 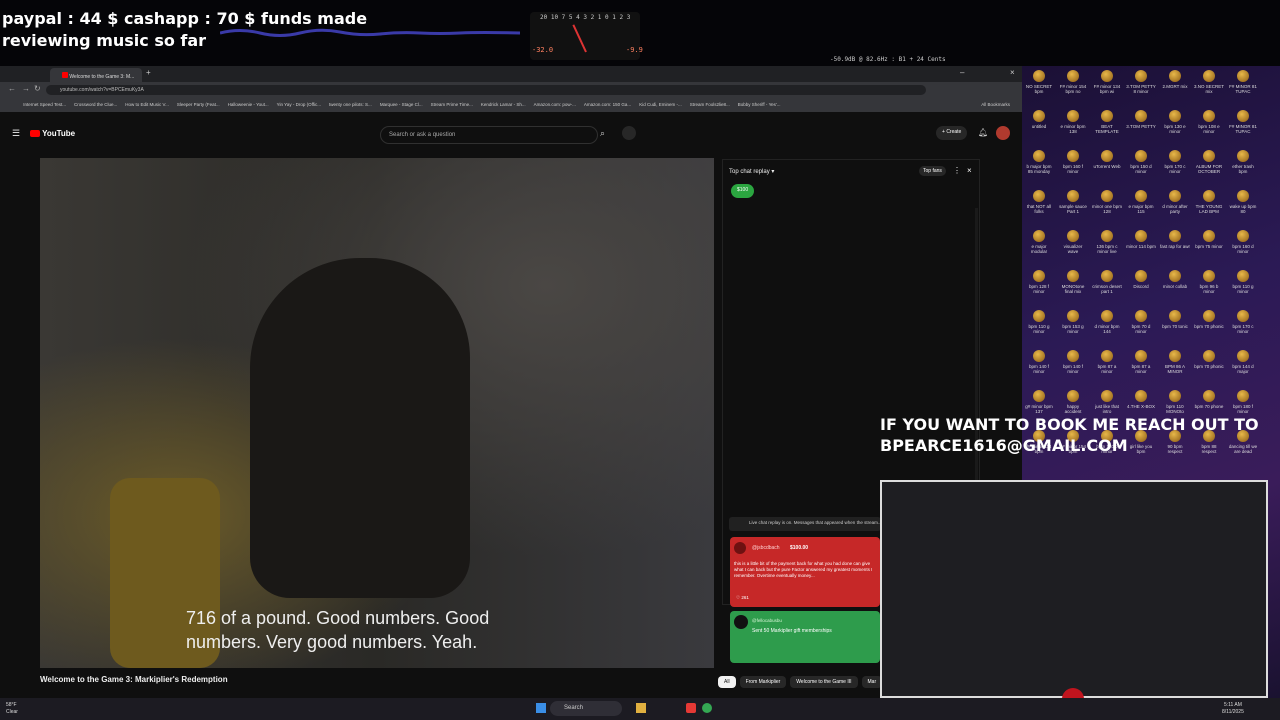 What do you see at coordinates (727, 682) in the screenshot?
I see `filter-chip: All` at bounding box center [727, 682].